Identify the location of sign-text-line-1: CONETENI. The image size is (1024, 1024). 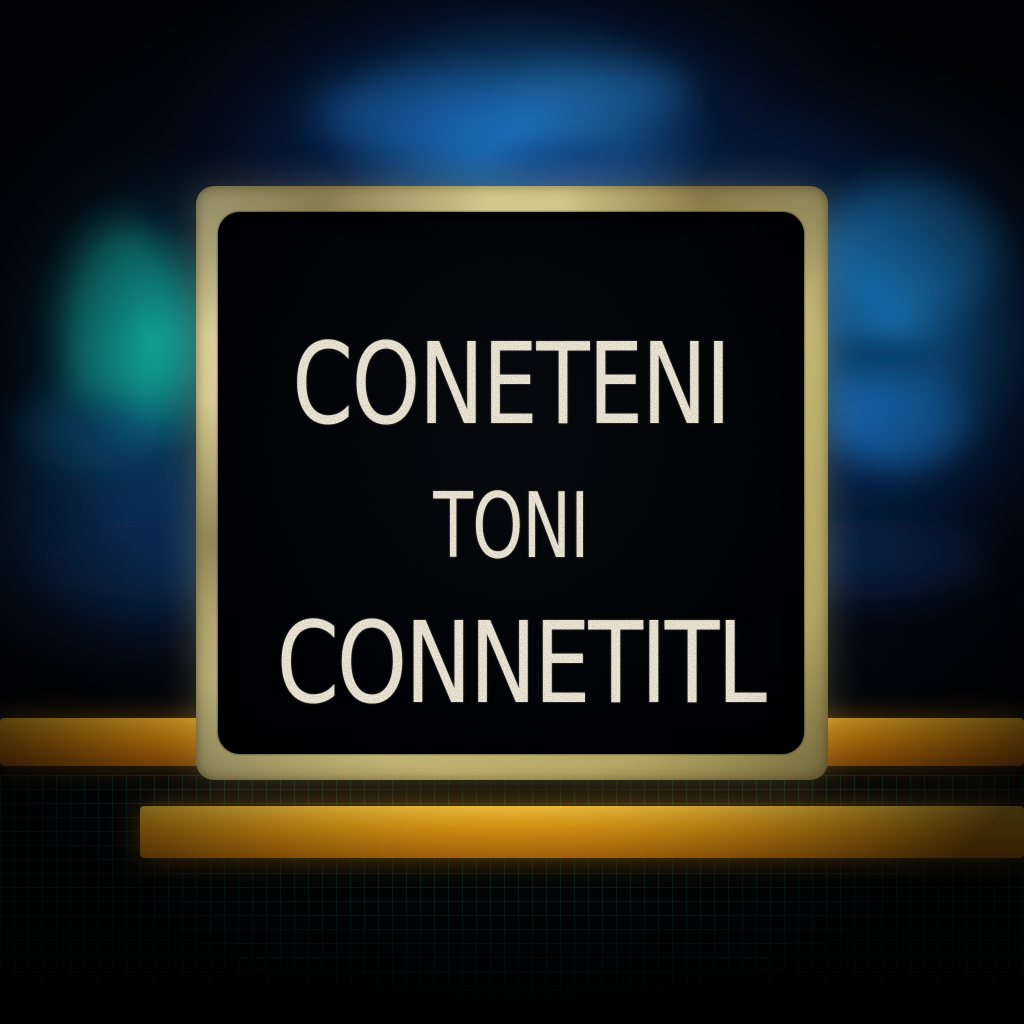
(511, 385).